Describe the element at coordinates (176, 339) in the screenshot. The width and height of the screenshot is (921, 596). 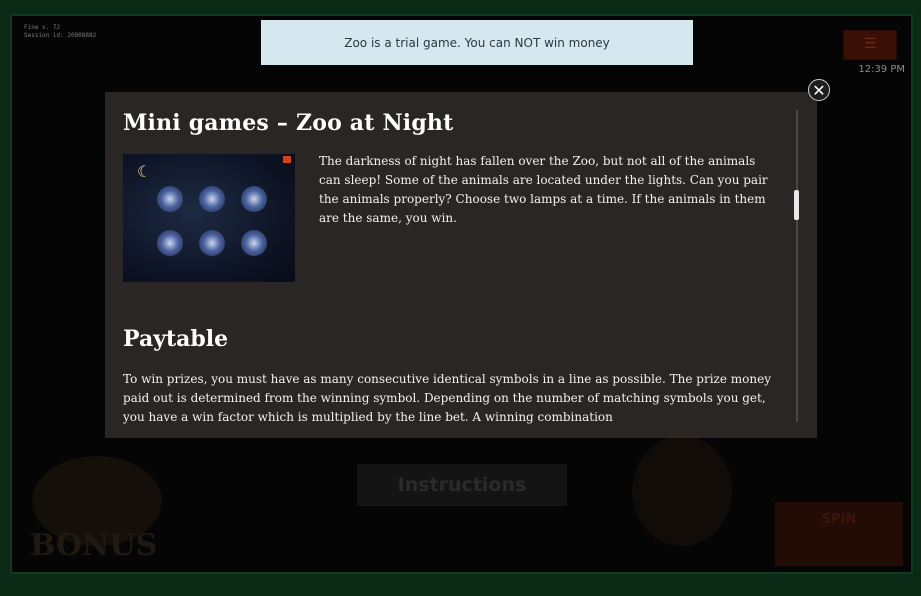
I see `paytable-title: Paytable` at that location.